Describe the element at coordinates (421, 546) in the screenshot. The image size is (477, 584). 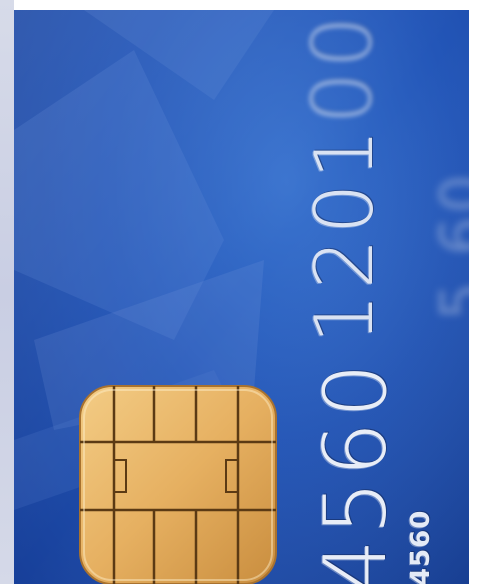
I see `card-number-small: 4560` at that location.